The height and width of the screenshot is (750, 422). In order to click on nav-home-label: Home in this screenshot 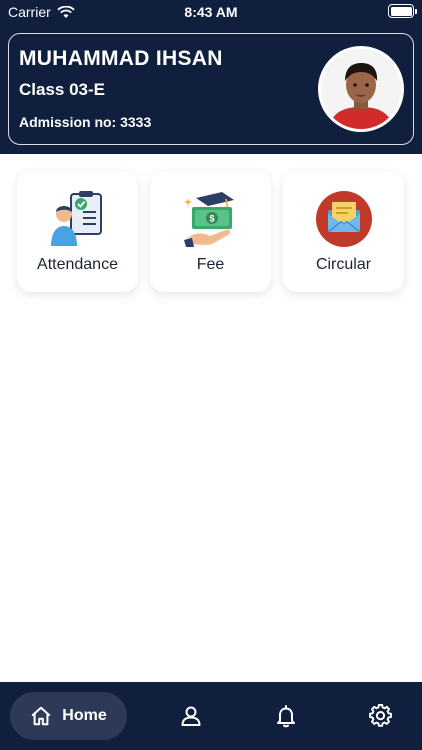, I will do `click(84, 715)`.